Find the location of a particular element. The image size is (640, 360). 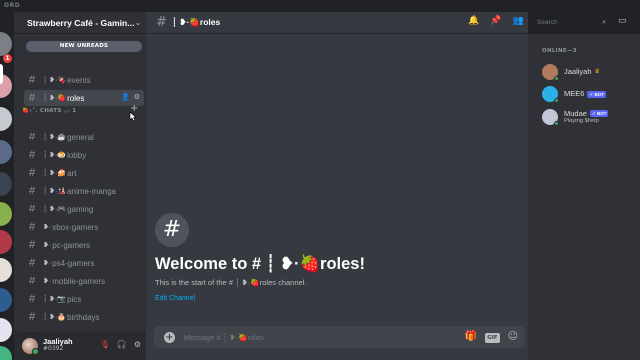

channel-item-events: # ┊ ❥·🍫 events is located at coordinates (84, 80).